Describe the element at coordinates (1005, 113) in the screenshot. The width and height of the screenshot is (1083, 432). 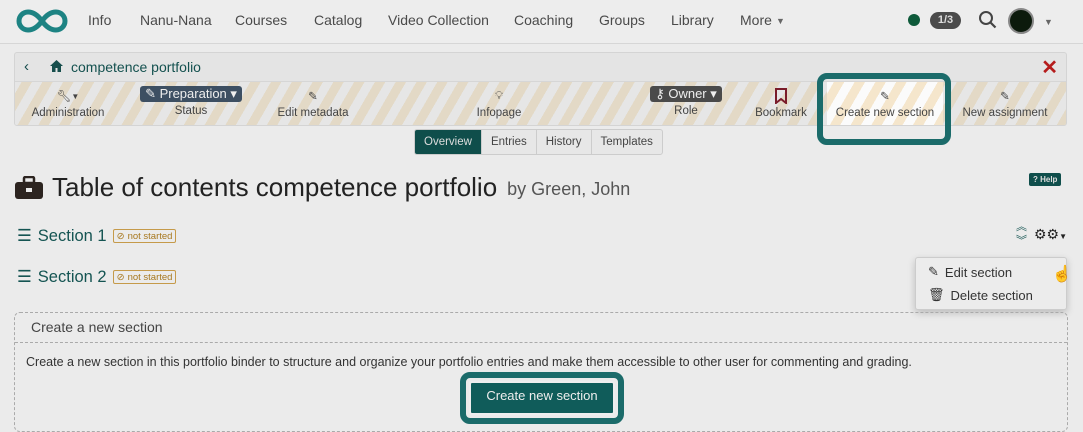
I see `new-assignment-label: New assignment` at that location.